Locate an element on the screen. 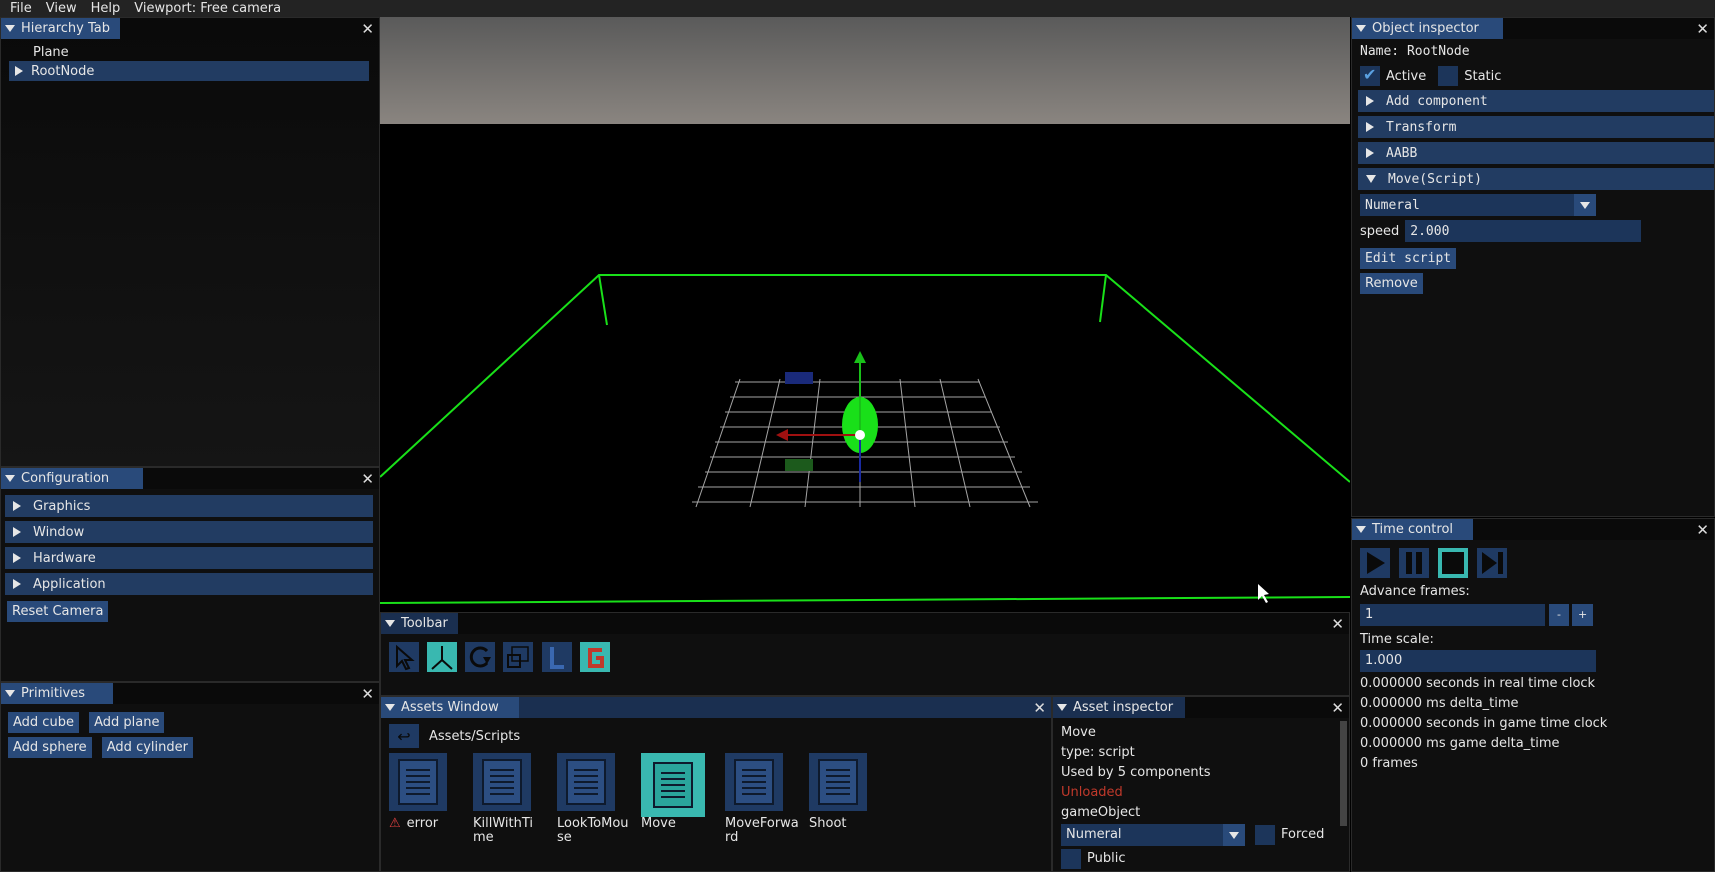 The image size is (1715, 872). pause-icon is located at coordinates (1414, 563).